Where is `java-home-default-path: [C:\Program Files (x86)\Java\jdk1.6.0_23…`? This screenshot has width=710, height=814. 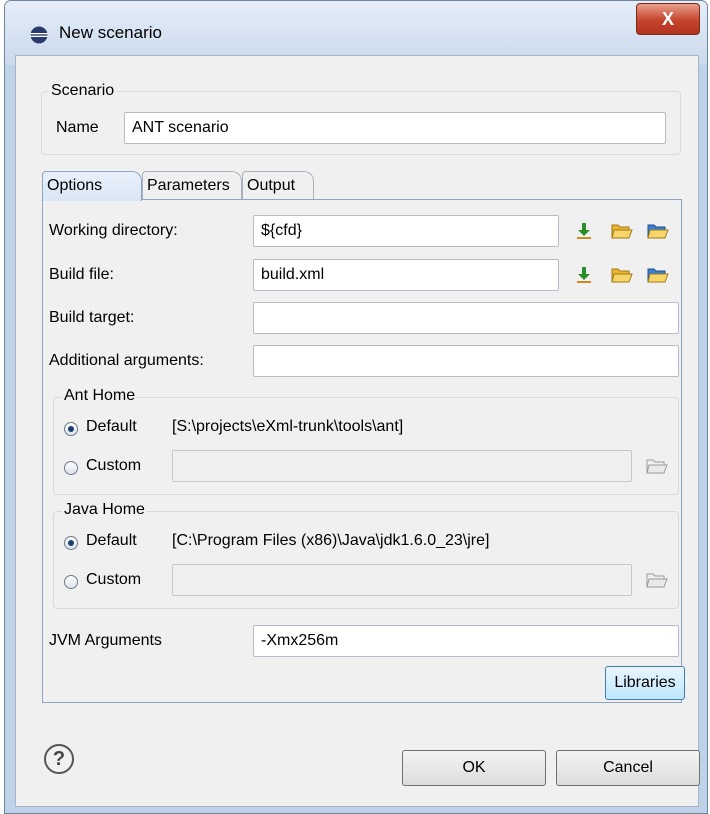
java-home-default-path: [C:\Program Files (x86)\Java\jdk1.6.0_23… is located at coordinates (331, 540).